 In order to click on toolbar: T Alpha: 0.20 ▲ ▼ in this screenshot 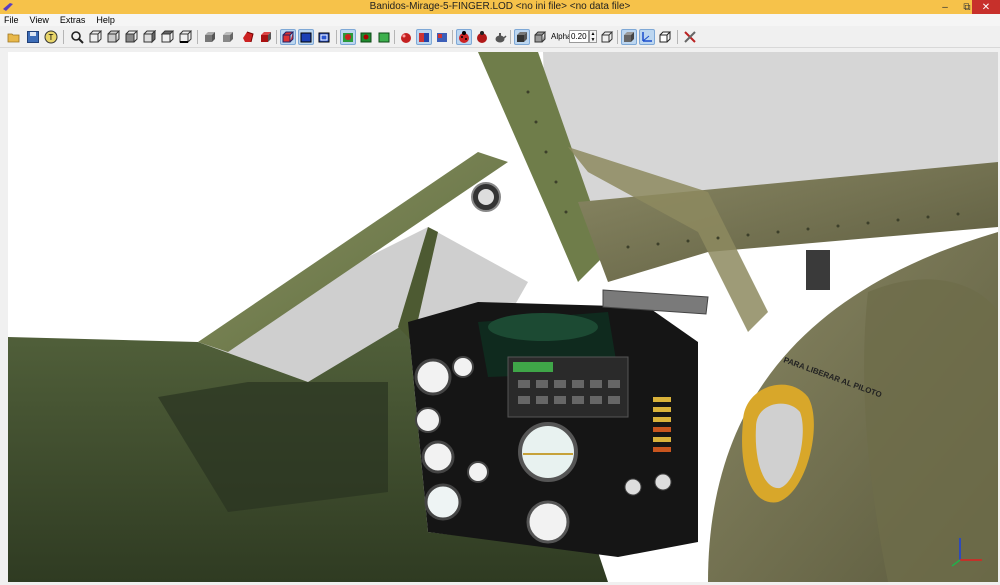, I will do `click(500, 37)`.